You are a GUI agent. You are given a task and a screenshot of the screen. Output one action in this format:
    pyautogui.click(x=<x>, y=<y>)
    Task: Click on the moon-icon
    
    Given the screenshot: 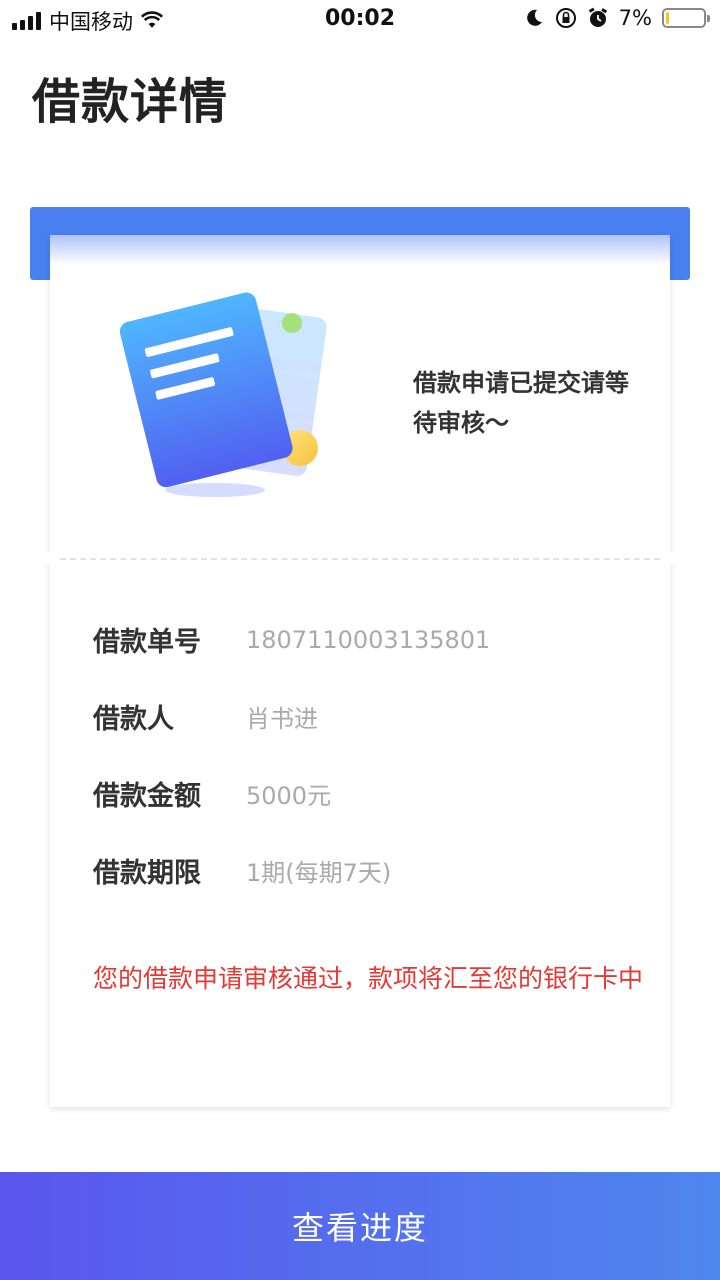 What is the action you would take?
    pyautogui.click(x=534, y=18)
    